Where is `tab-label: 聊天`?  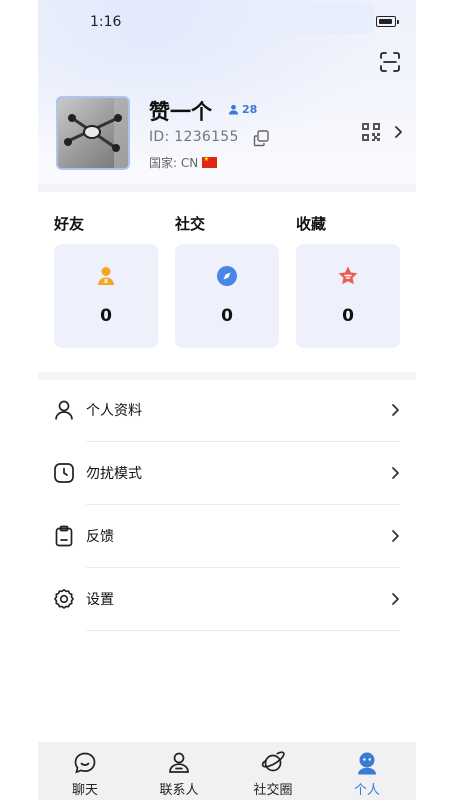 tab-label: 聊天 is located at coordinates (84, 790).